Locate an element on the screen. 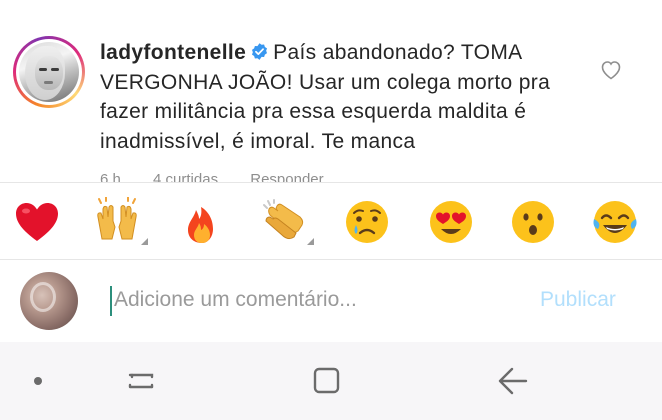  recent-apps-icon is located at coordinates (142, 381).